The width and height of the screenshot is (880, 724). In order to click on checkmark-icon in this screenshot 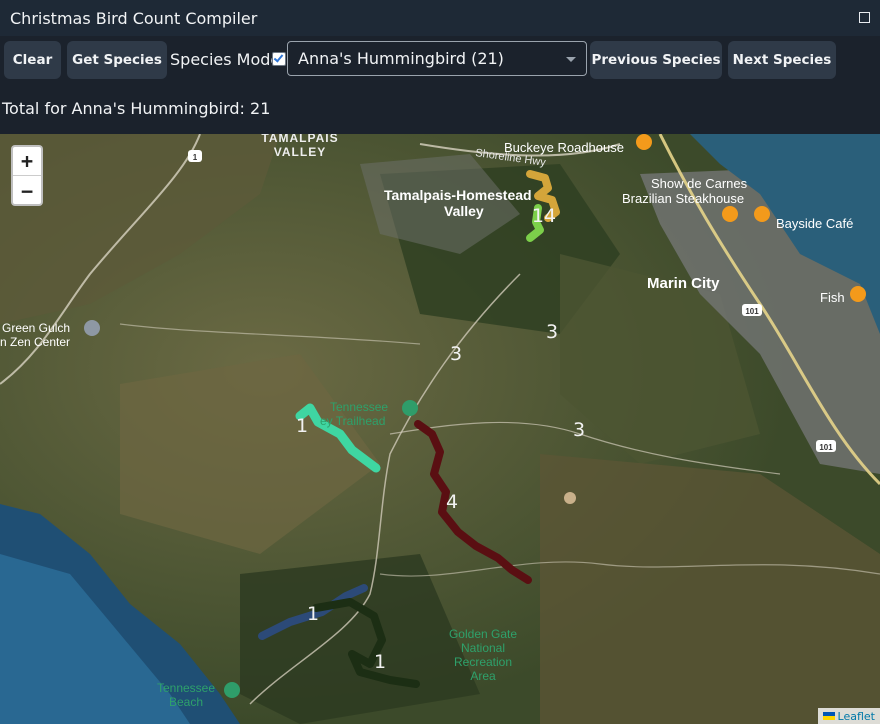, I will do `click(278, 57)`.